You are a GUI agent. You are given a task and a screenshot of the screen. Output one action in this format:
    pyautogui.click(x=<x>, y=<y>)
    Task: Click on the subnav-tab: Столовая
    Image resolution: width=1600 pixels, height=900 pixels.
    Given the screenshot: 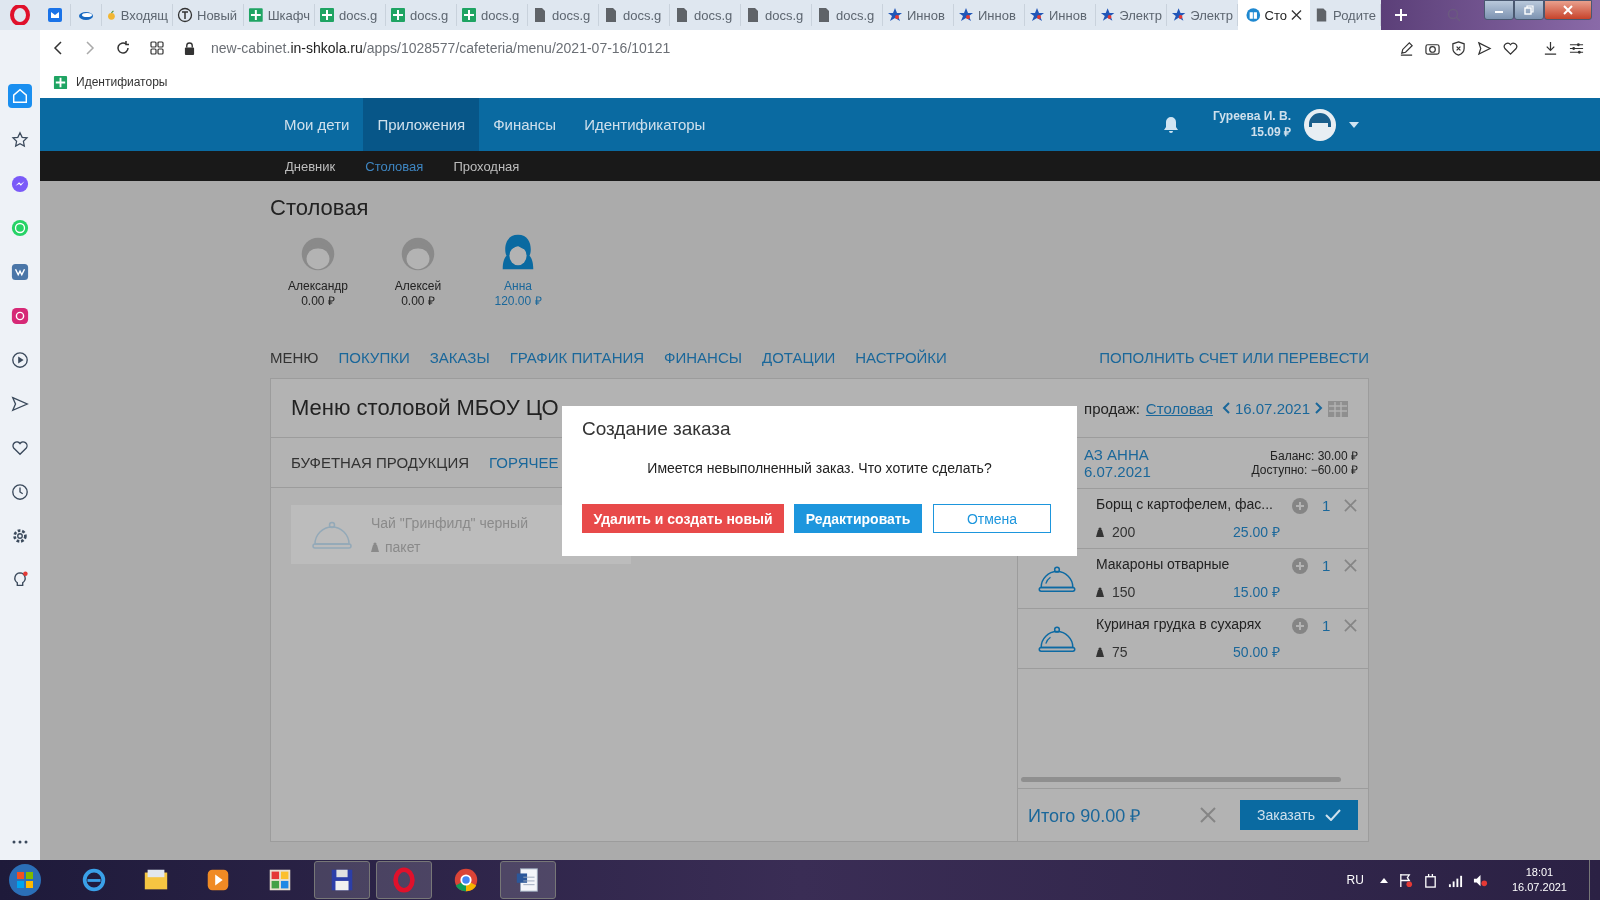 What is the action you would take?
    pyautogui.click(x=394, y=166)
    